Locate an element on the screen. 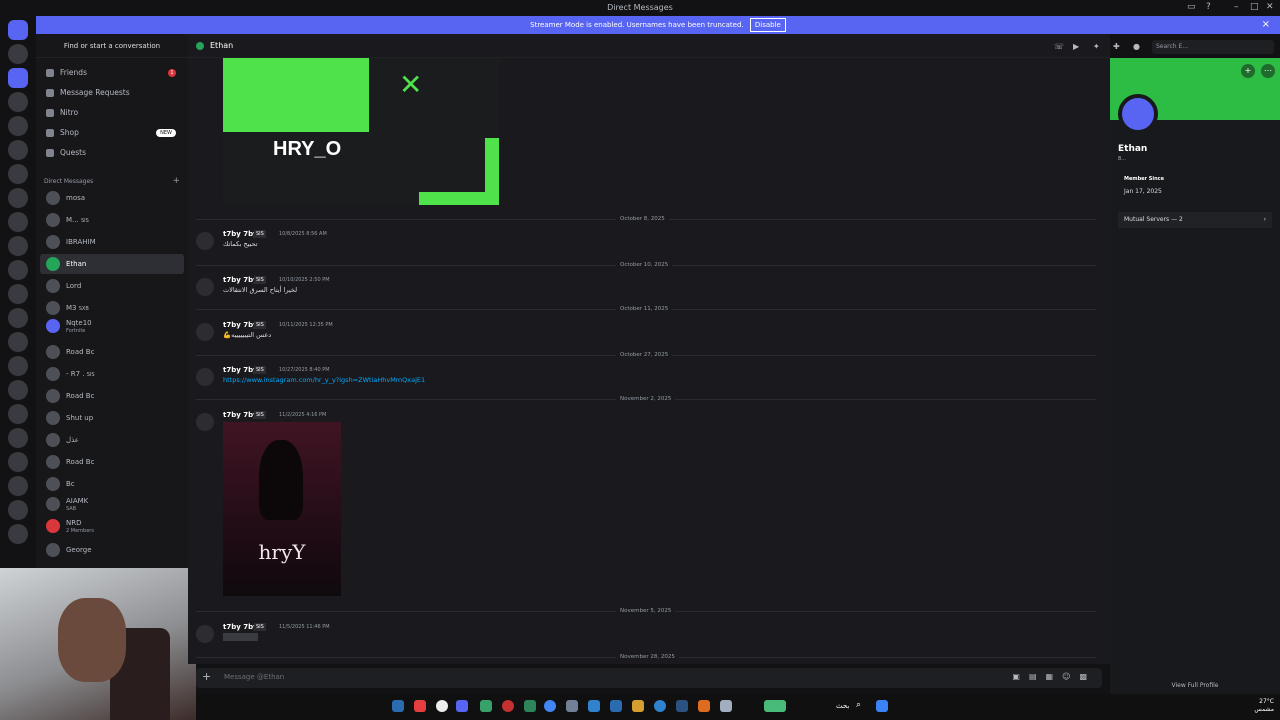 The height and width of the screenshot is (720, 1280). dm-item: Lord is located at coordinates (112, 286).